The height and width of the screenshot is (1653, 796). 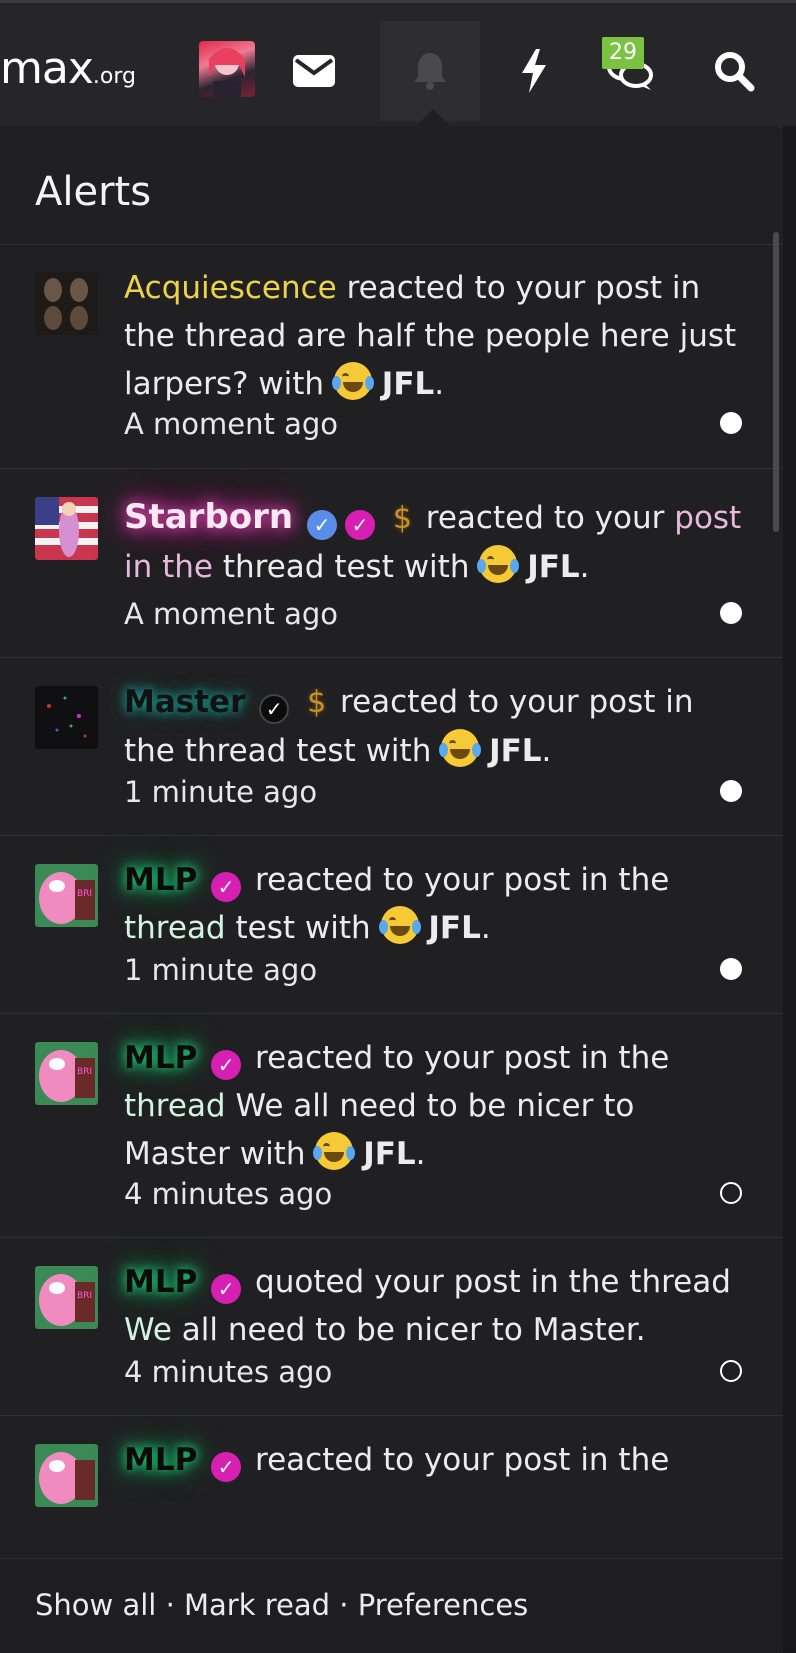 What do you see at coordinates (230, 288) in the screenshot?
I see `username-link: Acquiescence` at bounding box center [230, 288].